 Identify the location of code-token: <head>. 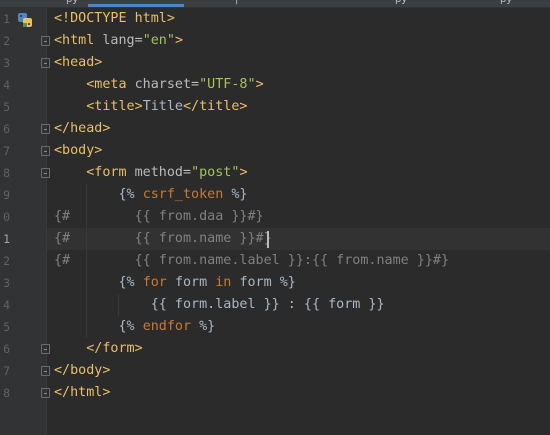
(78, 62).